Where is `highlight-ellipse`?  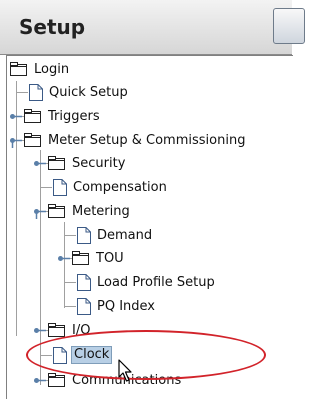
highlight-ellipse is located at coordinates (146, 355).